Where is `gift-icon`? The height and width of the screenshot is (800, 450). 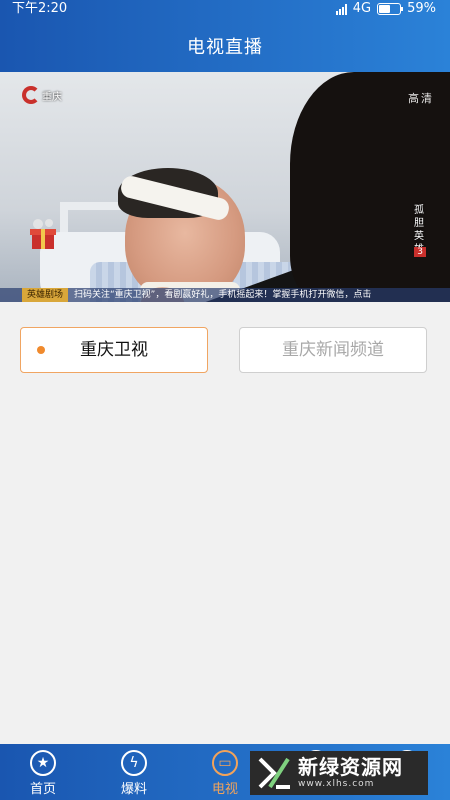 gift-icon is located at coordinates (43, 234).